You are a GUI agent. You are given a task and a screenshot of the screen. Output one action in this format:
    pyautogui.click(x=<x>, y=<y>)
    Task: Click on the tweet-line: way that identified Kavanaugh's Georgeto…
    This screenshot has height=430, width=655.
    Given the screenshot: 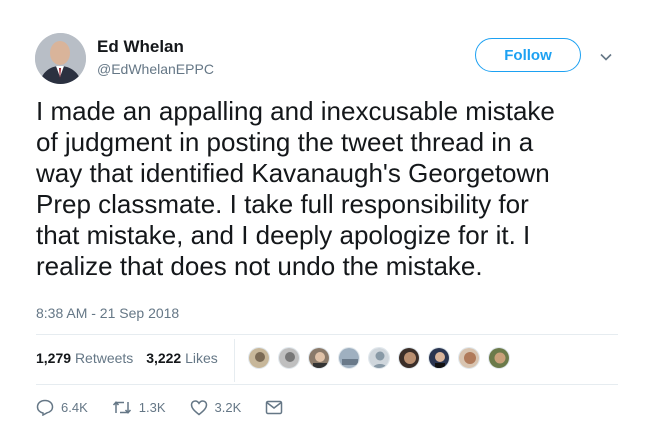 What is the action you would take?
    pyautogui.click(x=293, y=173)
    